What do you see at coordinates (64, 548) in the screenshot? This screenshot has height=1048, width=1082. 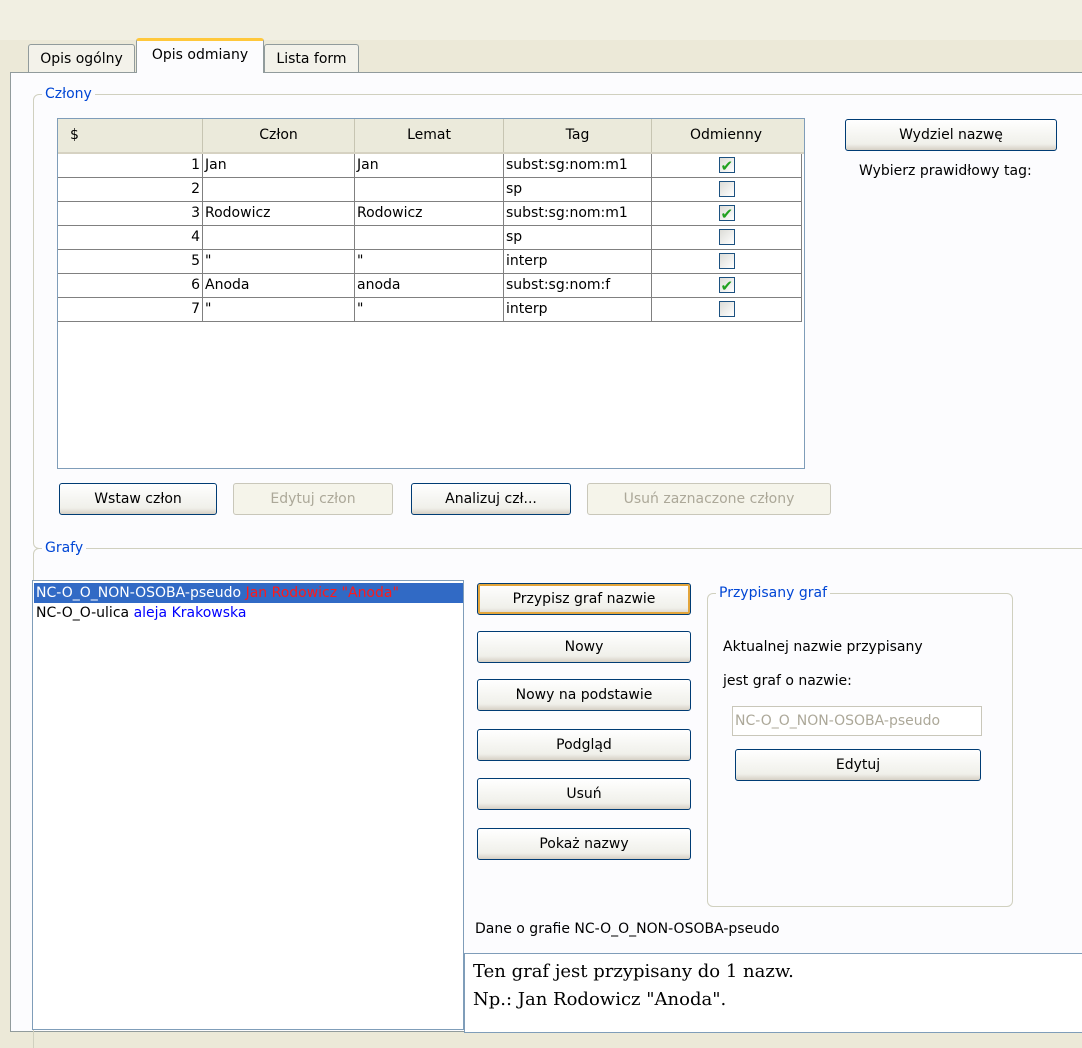 I see `grafy-legend: Grafy` at bounding box center [64, 548].